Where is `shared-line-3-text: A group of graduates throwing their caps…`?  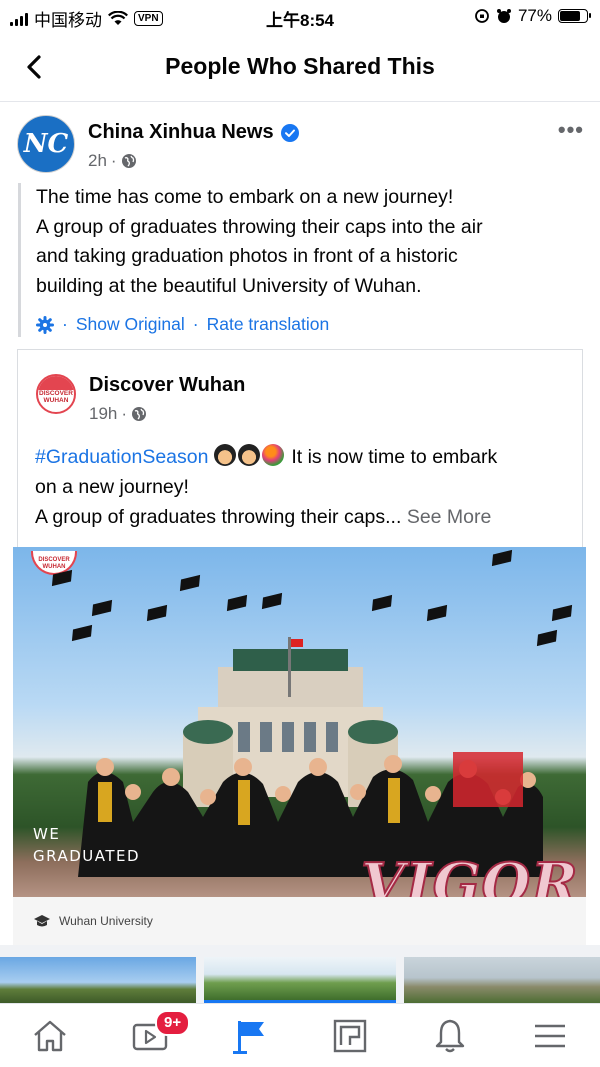
shared-line-3-text: A group of graduates throwing their caps… is located at coordinates (218, 517).